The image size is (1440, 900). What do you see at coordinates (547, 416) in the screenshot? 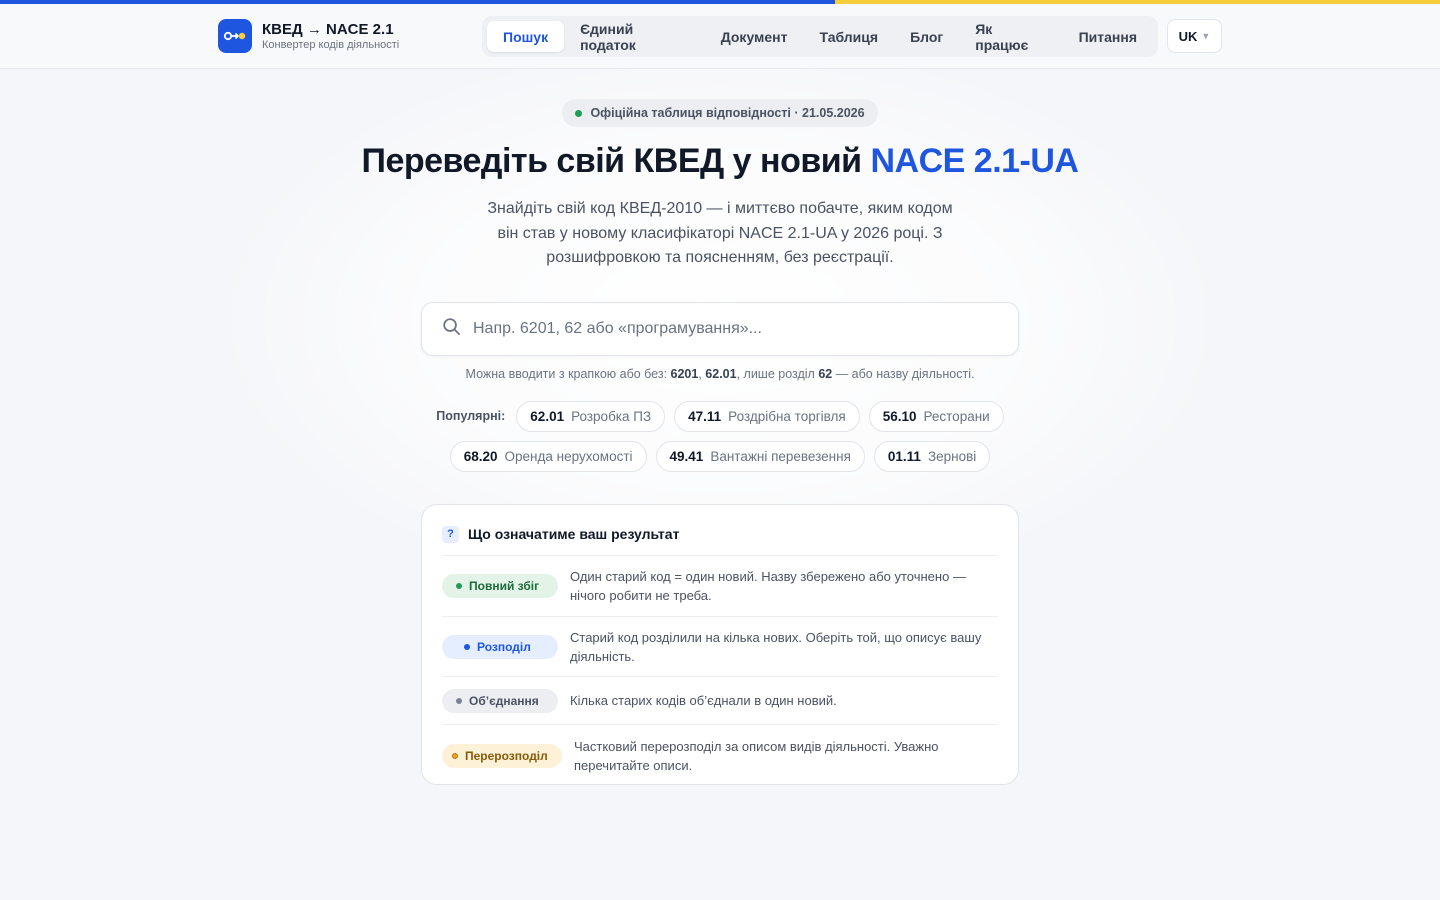
I see `chip-code: 62.01` at bounding box center [547, 416].